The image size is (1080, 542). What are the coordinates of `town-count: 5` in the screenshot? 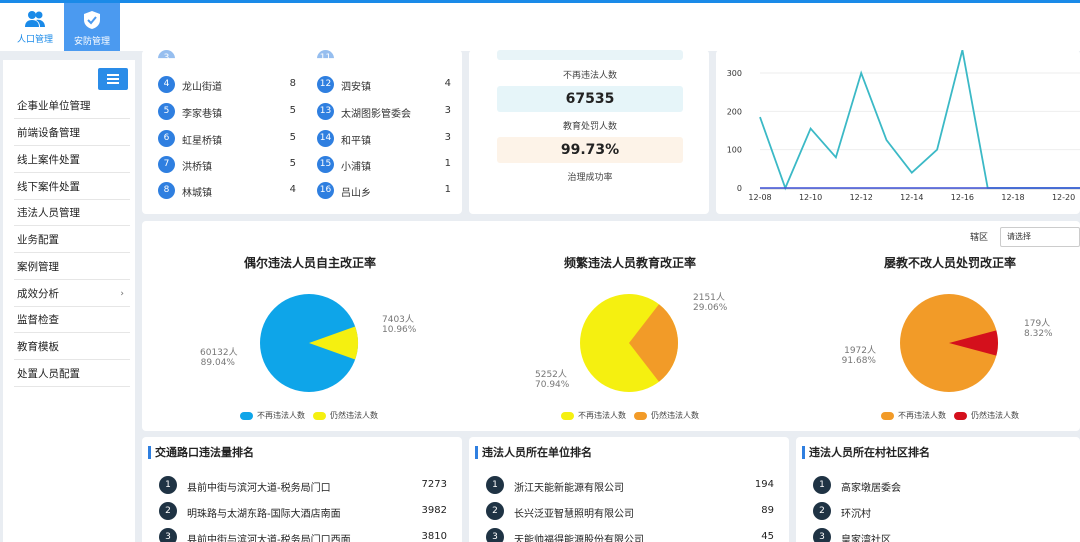 It's located at (292, 137).